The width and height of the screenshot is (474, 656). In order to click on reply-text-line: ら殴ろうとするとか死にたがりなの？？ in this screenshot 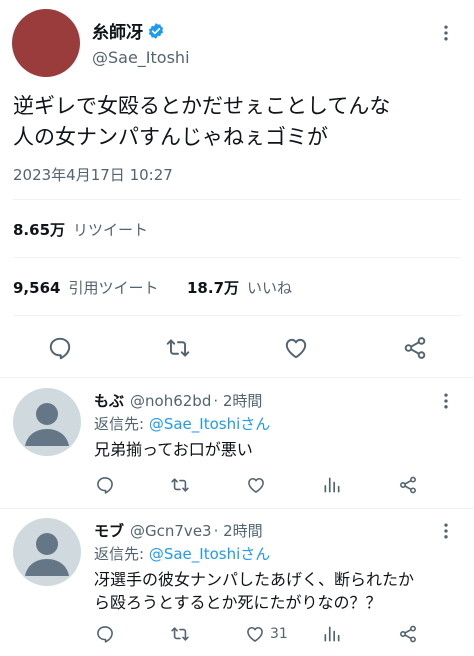, I will do `click(238, 602)`.